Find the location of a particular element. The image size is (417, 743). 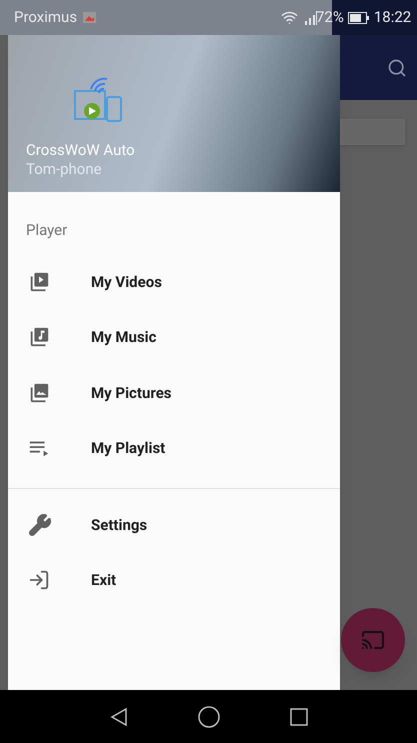

recents-icon is located at coordinates (299, 717).